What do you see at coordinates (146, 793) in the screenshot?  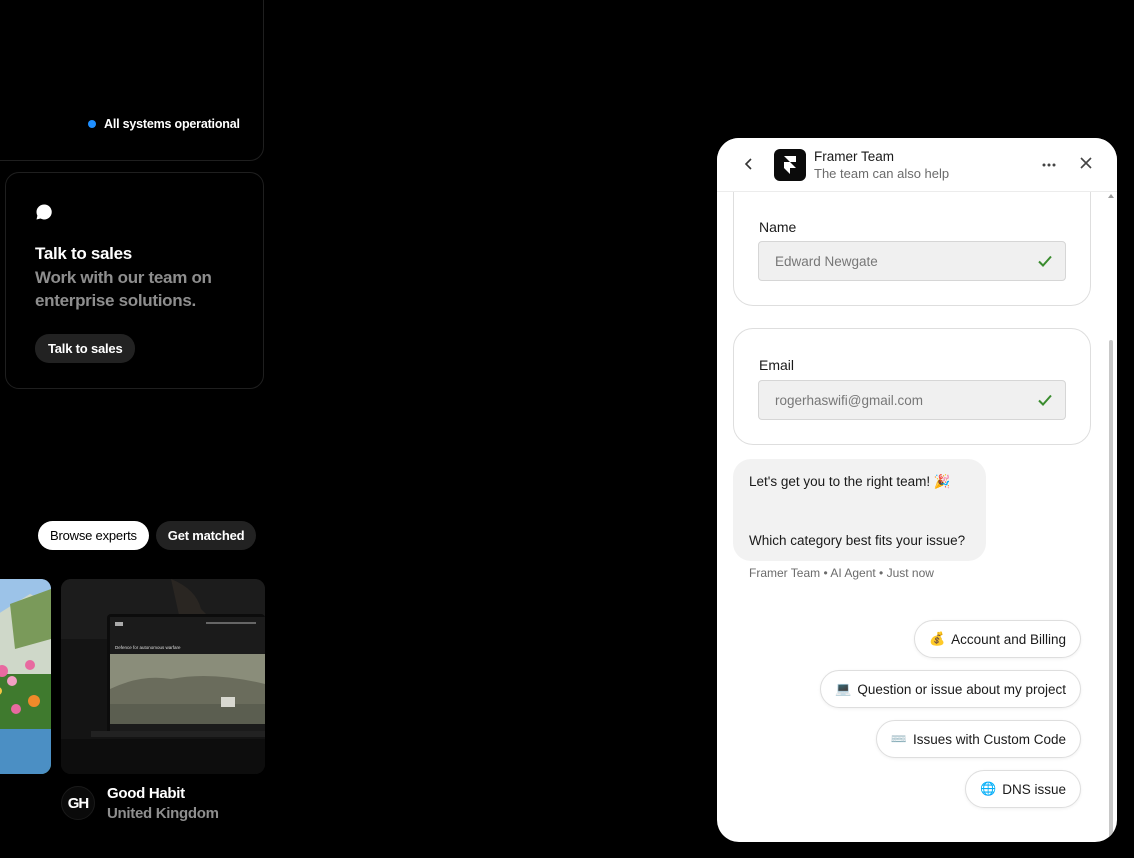 I see `showcase-name: Good Habit` at bounding box center [146, 793].